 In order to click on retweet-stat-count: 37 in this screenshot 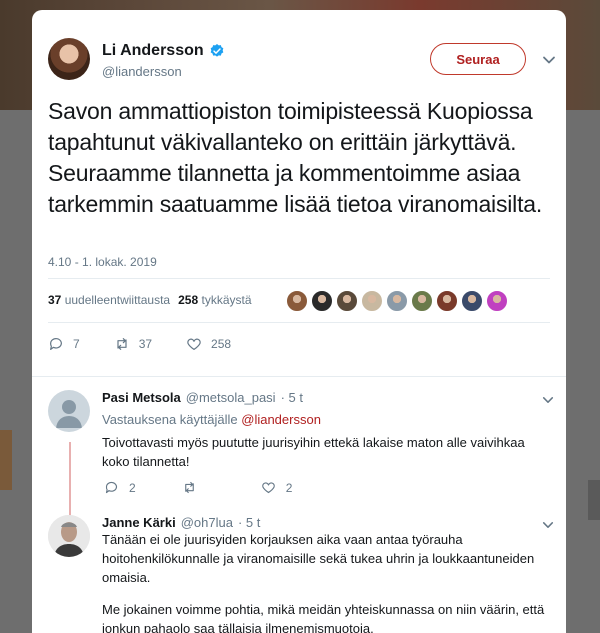, I will do `click(55, 300)`.